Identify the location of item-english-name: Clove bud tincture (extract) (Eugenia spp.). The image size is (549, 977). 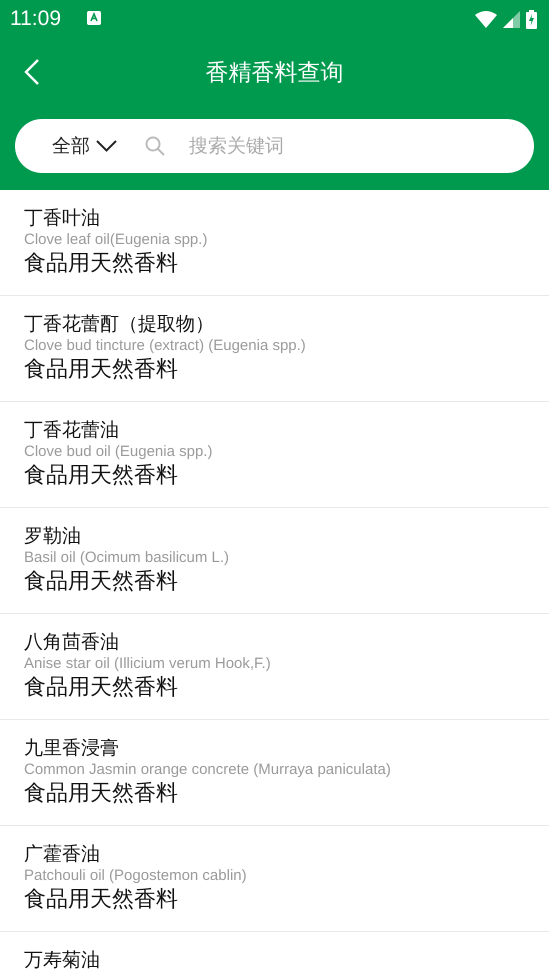
(165, 346).